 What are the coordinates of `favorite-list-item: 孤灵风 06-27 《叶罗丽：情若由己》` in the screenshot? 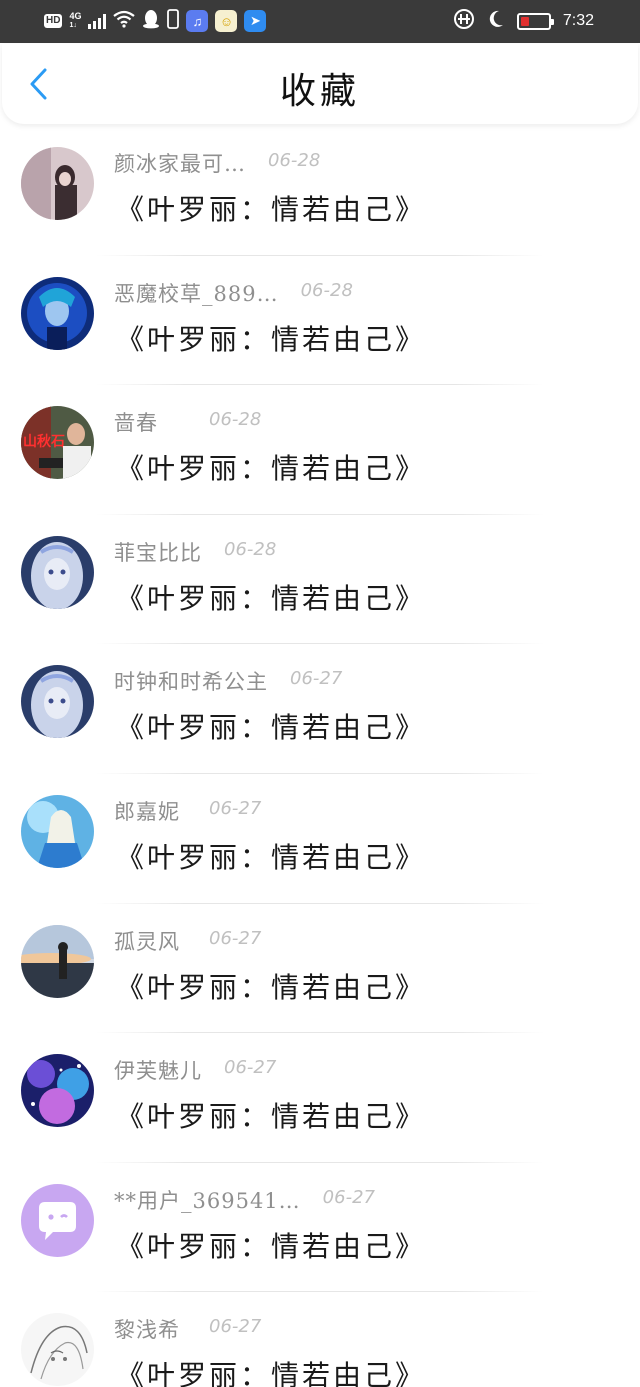 It's located at (320, 969).